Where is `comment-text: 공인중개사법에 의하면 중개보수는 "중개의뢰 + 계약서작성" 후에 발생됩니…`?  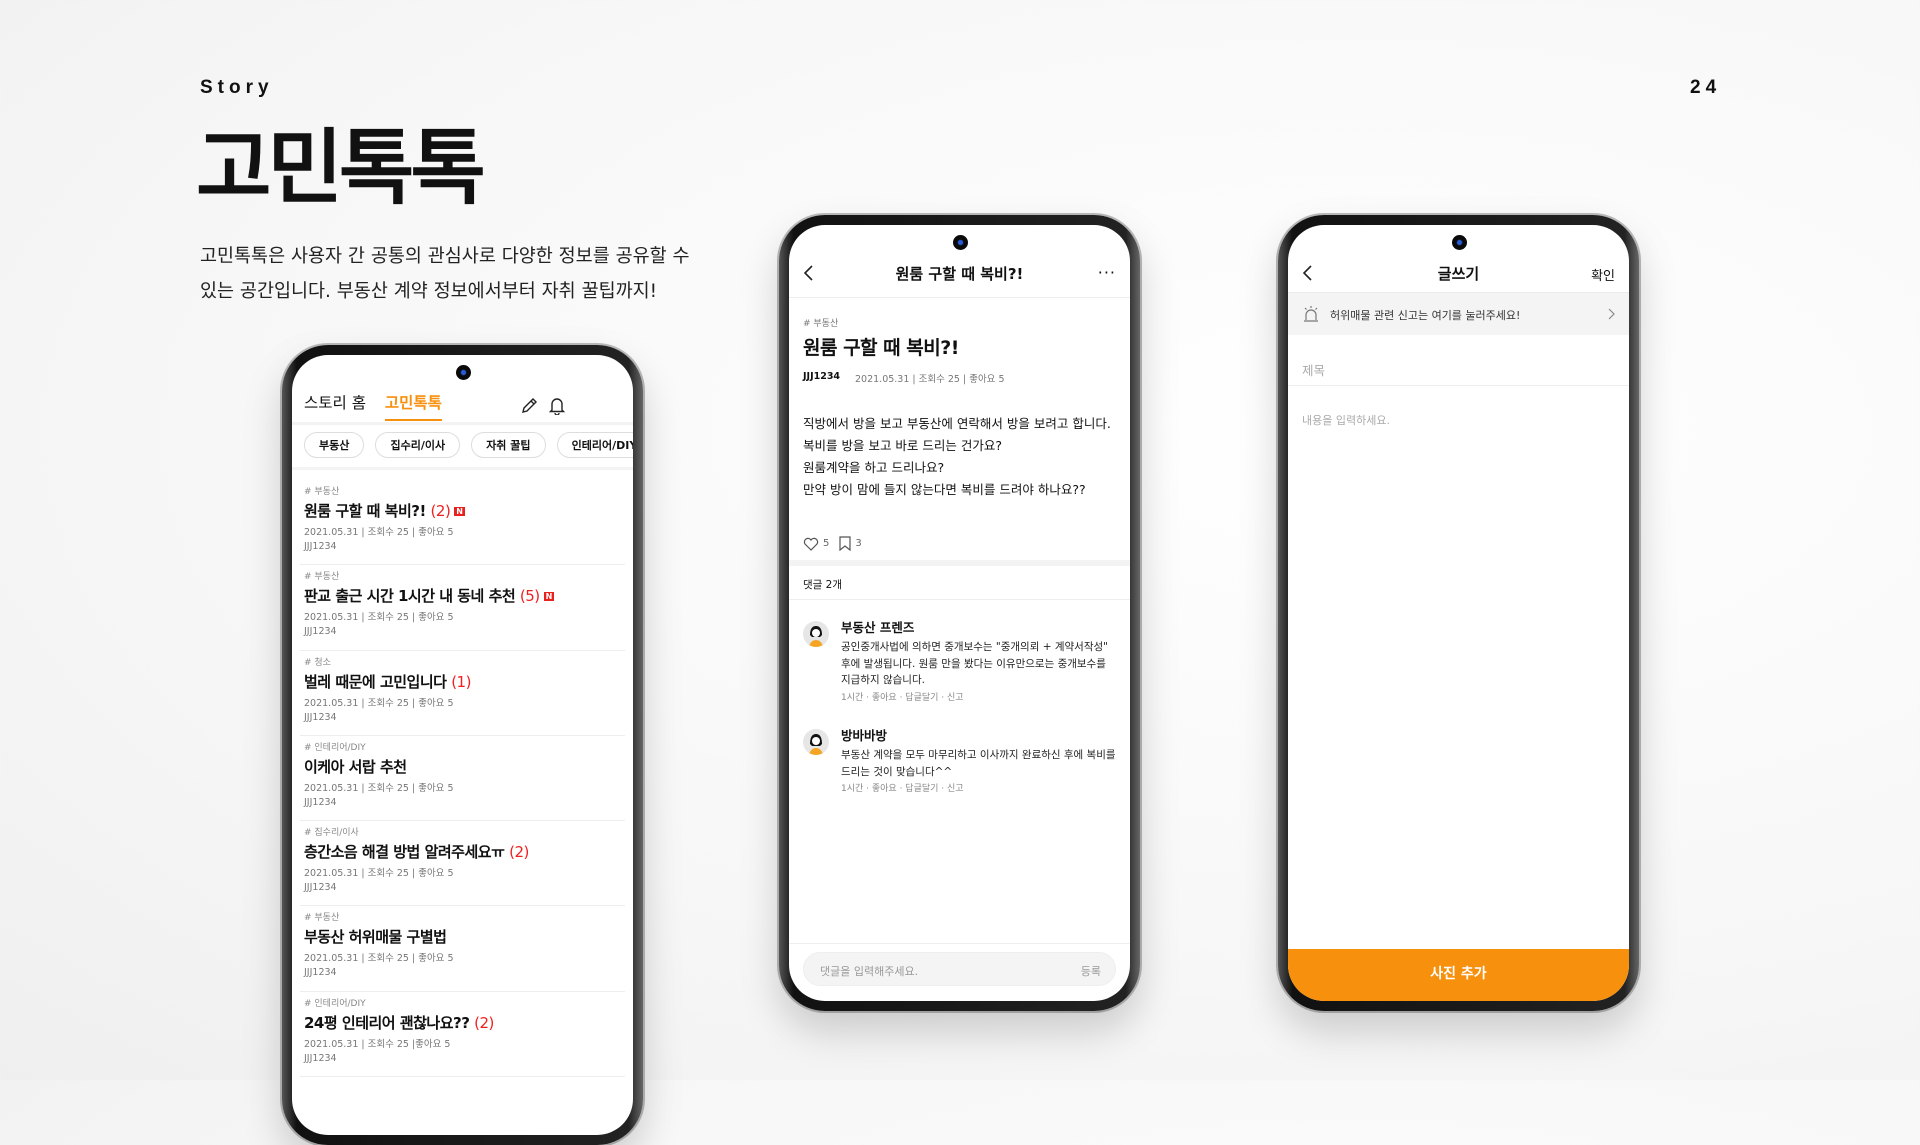
comment-text: 공인중개사법에 의하면 중개보수는 "중개의뢰 + 계약서작성" 후에 발생됩니… is located at coordinates (974, 663).